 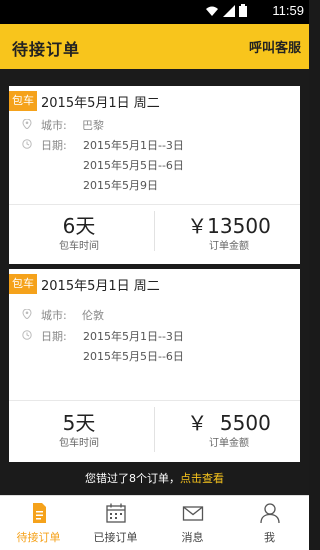 What do you see at coordinates (275, 46) in the screenshot?
I see `call-service-button: 呼叫客服` at bounding box center [275, 46].